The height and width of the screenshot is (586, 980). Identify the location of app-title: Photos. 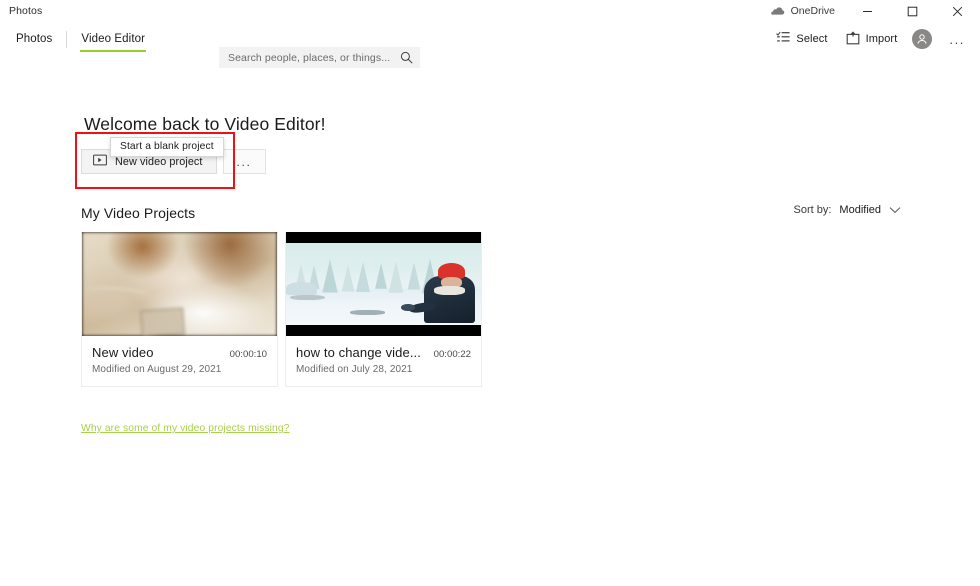
(26, 11).